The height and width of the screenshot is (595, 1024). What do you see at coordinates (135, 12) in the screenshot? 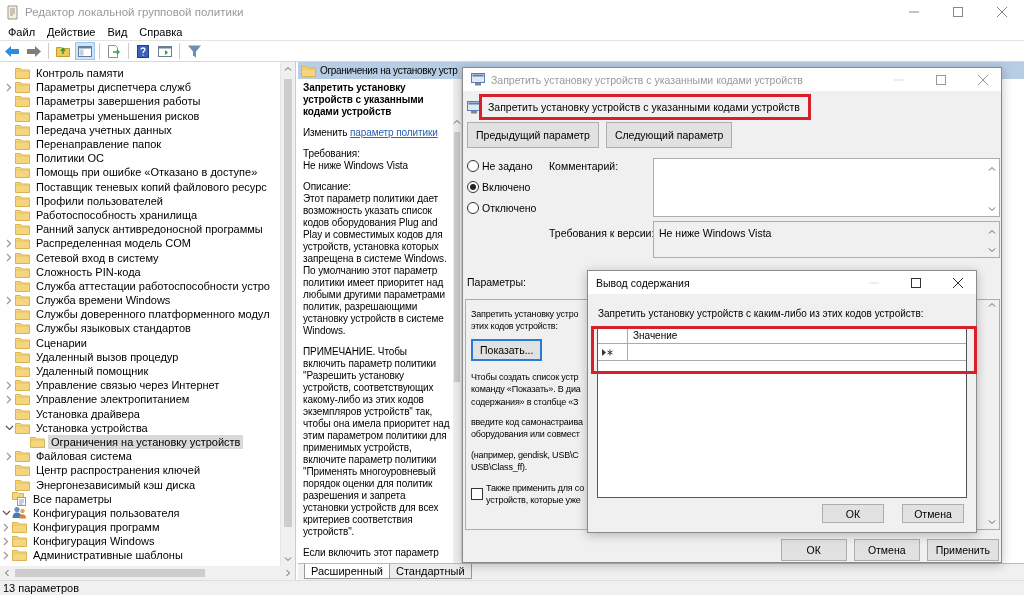
I see `window-title: Редактор локальной групповой политики` at bounding box center [135, 12].